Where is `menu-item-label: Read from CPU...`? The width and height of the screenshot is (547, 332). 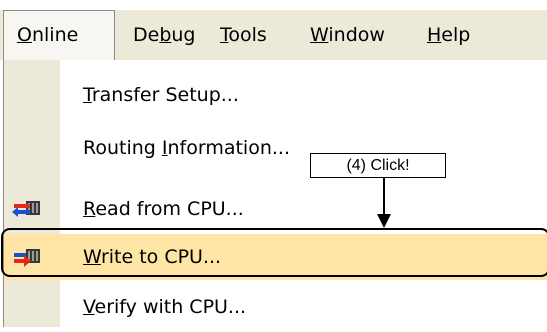 menu-item-label: Read from CPU... is located at coordinates (163, 209).